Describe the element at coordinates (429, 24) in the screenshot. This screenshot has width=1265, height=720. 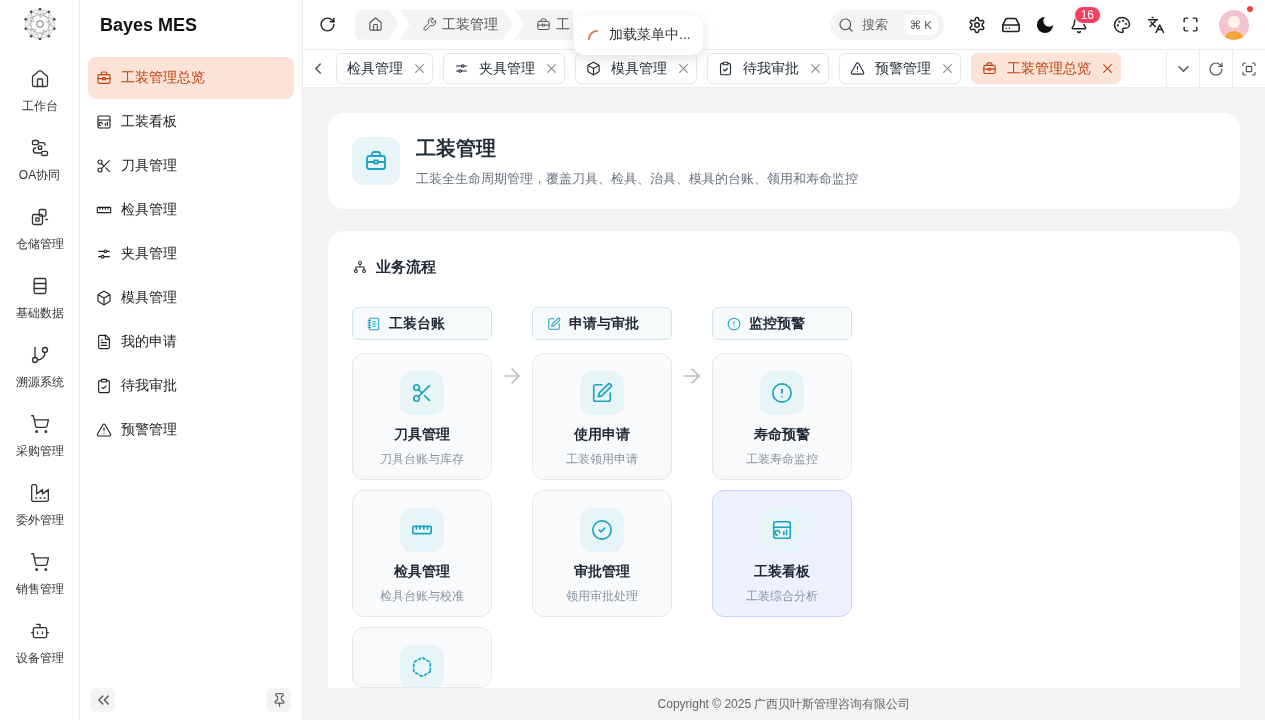
I see `wrench-icon` at that location.